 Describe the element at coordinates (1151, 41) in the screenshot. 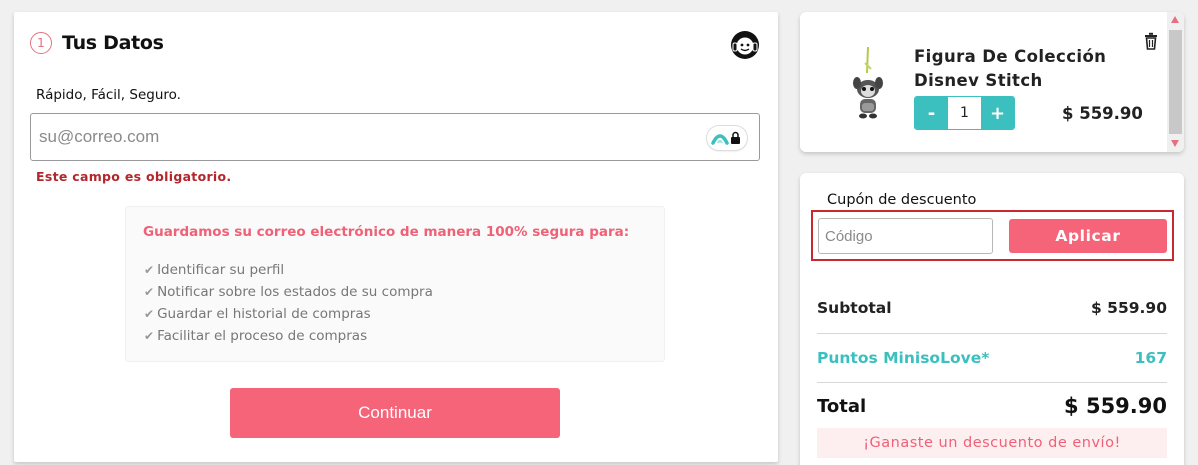

I see `trash-icon` at that location.